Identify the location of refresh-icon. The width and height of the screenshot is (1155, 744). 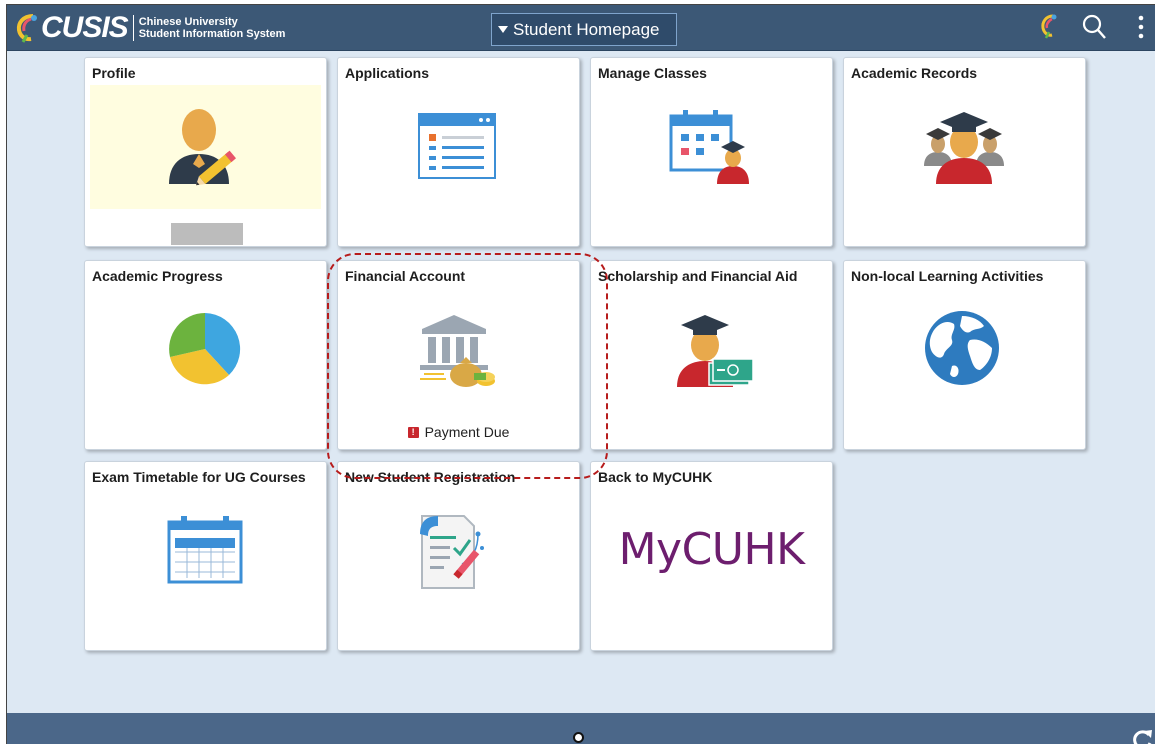
(1142, 735).